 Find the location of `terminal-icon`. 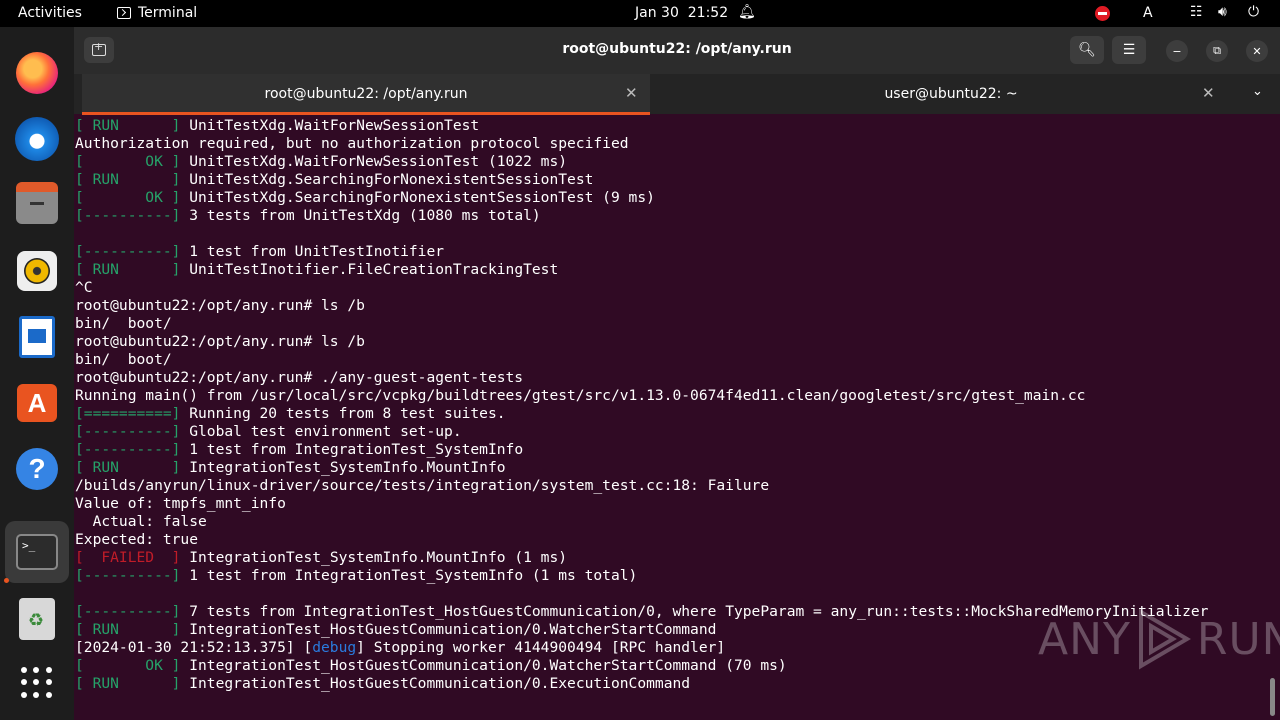

terminal-icon is located at coordinates (124, 13).